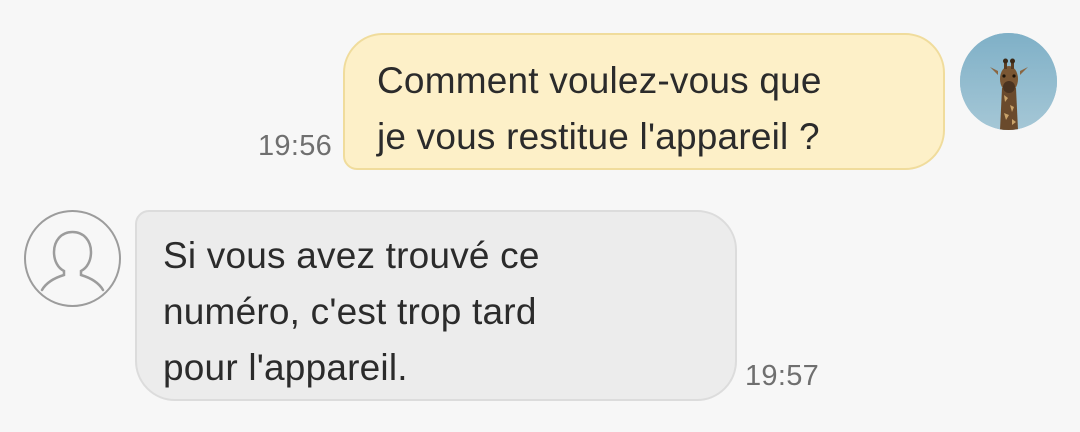  I want to click on message-timestamp: 19:56, so click(295, 146).